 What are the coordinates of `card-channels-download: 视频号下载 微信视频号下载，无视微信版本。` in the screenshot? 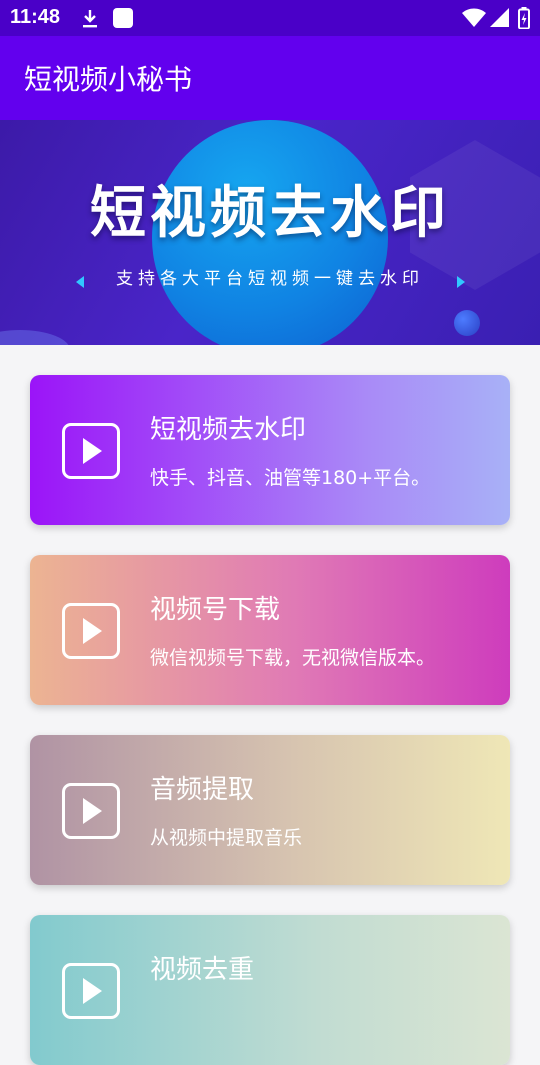 It's located at (270, 630).